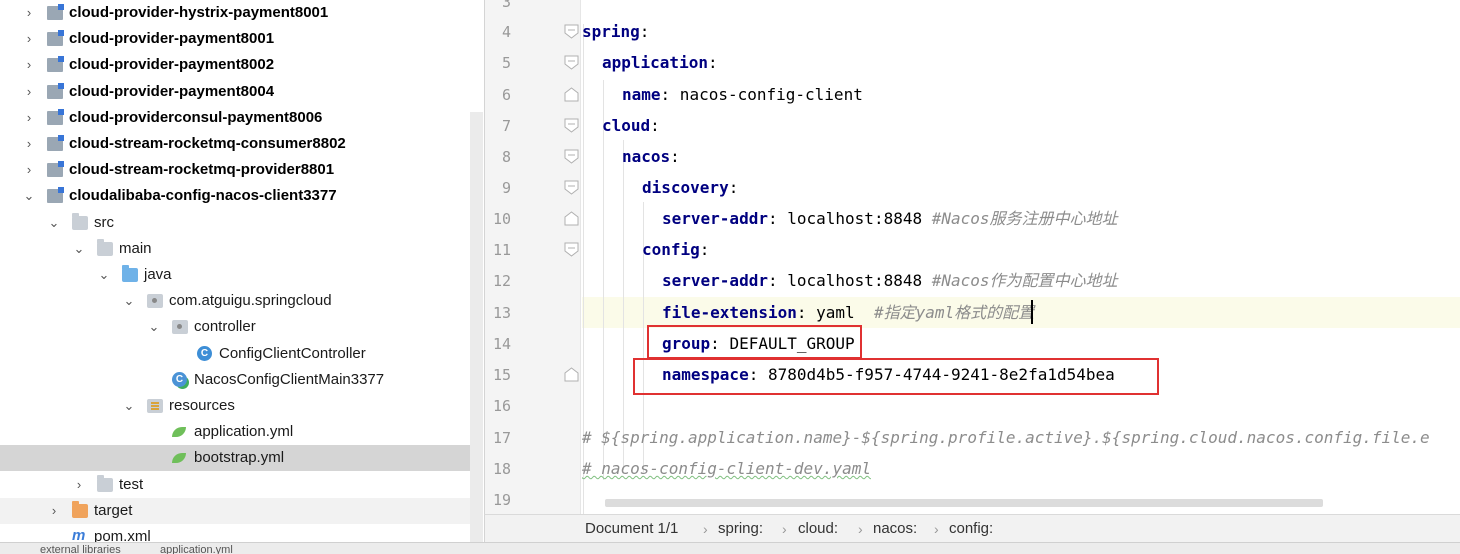 This screenshot has height=554, width=1460. I want to click on document-indicator: Document 1/1, so click(631, 529).